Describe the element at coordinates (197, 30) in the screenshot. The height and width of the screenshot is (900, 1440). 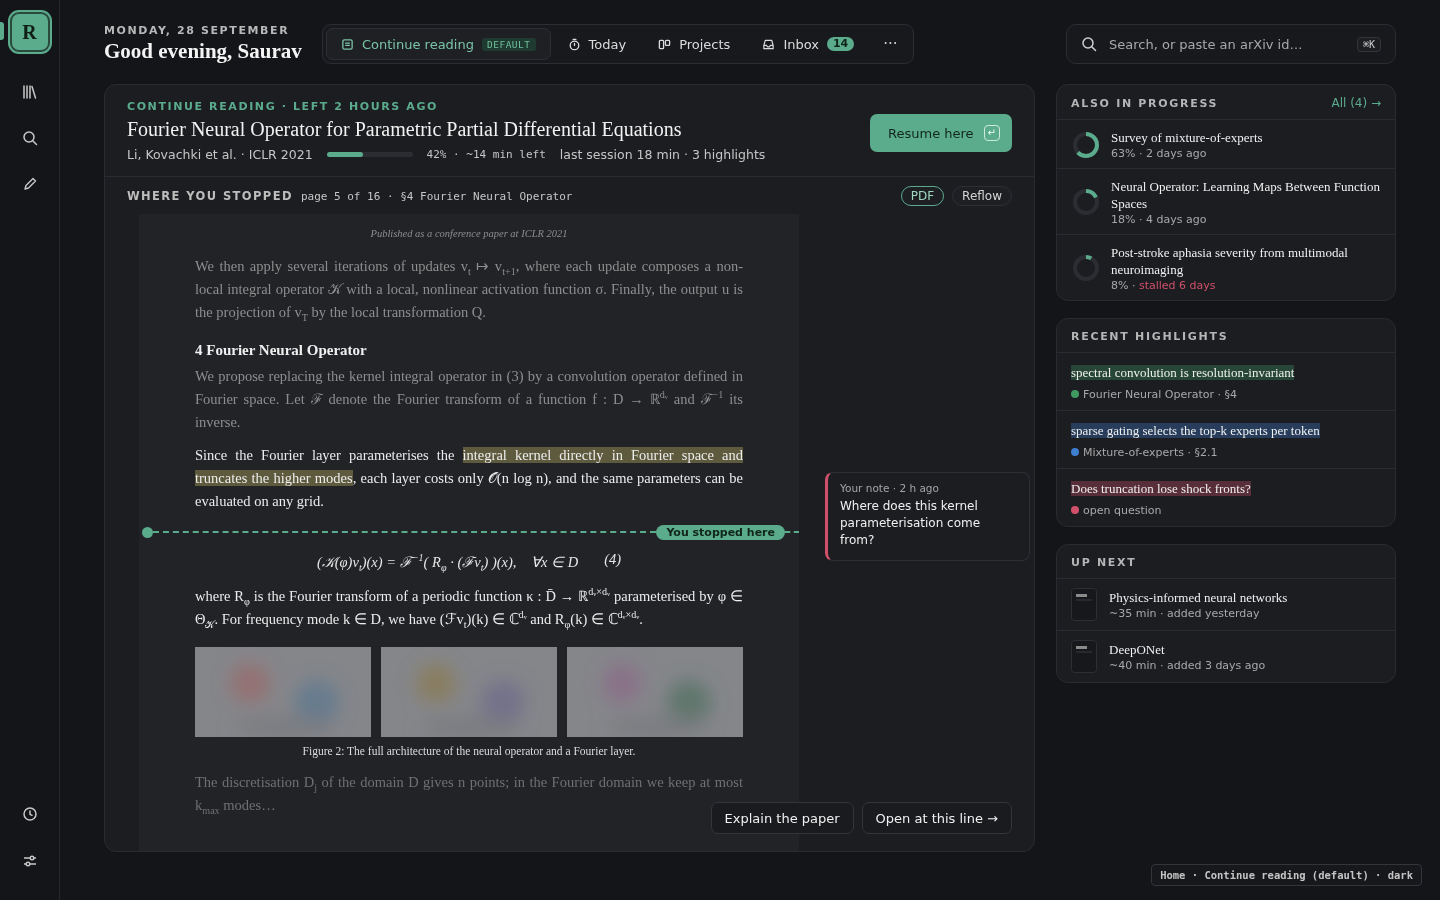
I see `date-label: MONDAY, 28 SEPTEMBER` at that location.